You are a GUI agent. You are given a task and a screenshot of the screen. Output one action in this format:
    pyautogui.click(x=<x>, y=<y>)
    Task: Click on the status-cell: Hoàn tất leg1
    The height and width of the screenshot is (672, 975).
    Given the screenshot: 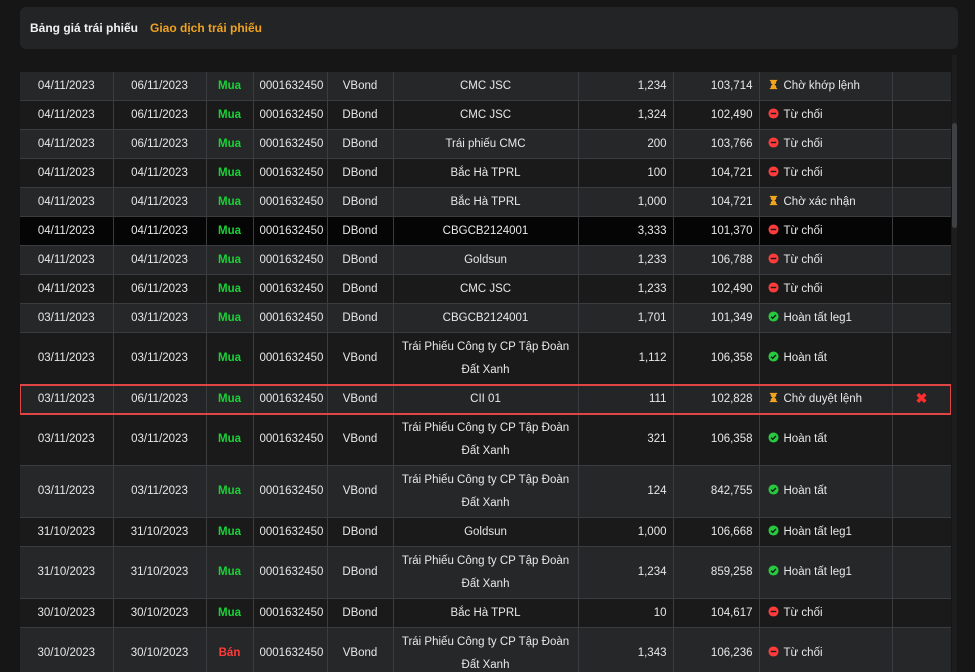 What is the action you would take?
    pyautogui.click(x=826, y=532)
    